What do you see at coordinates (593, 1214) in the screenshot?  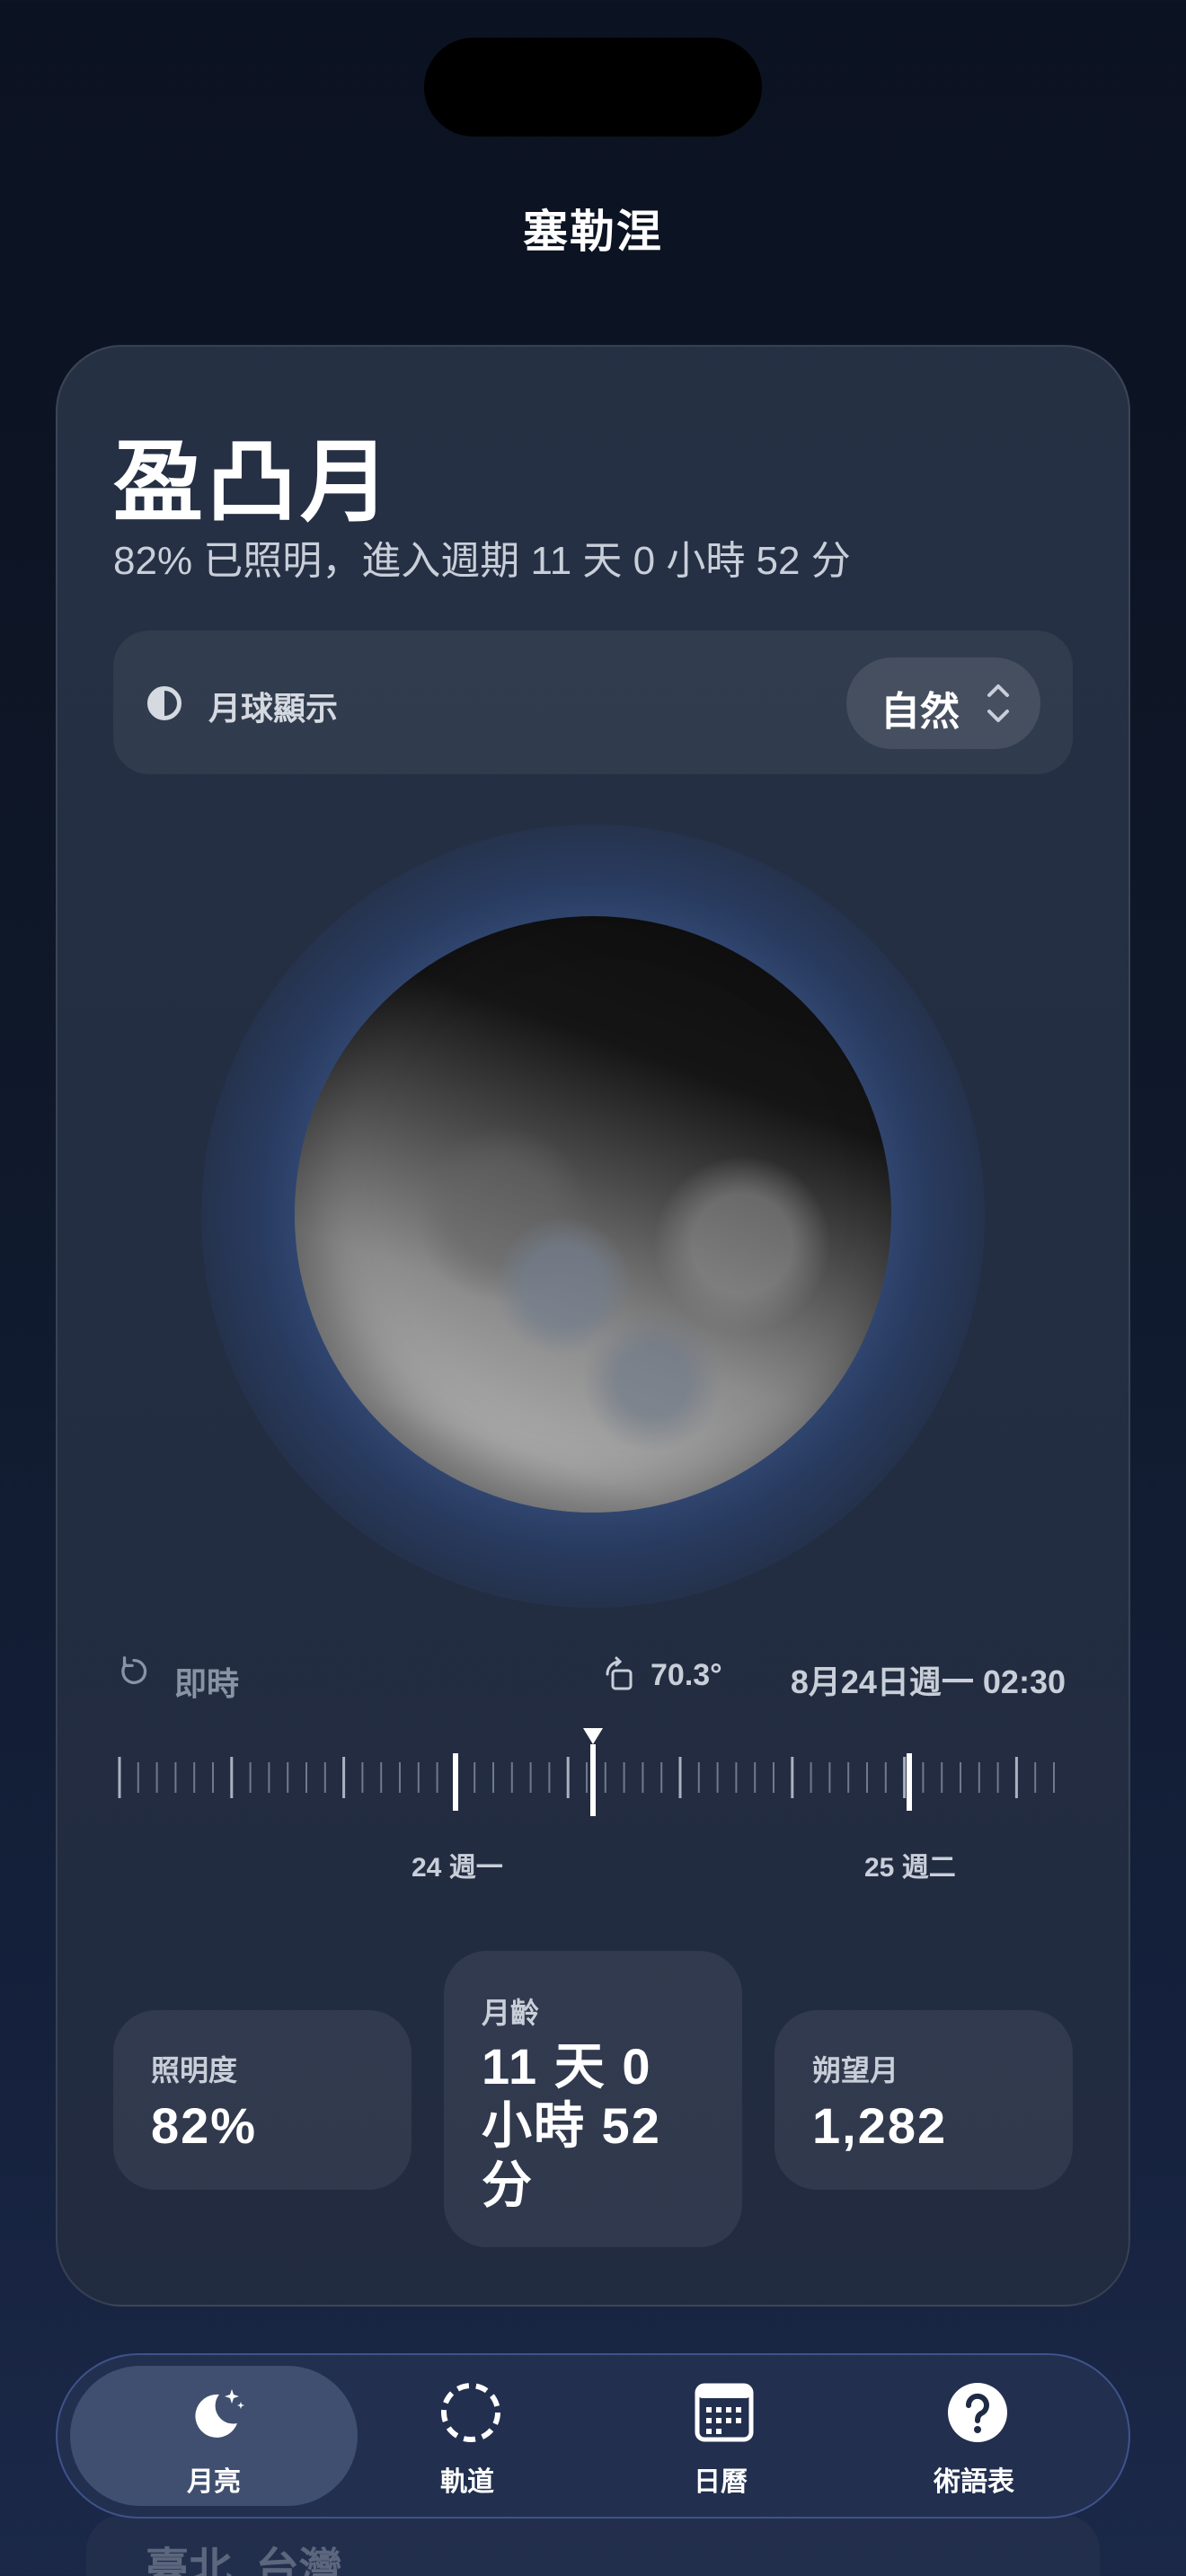 I see `moon-image` at bounding box center [593, 1214].